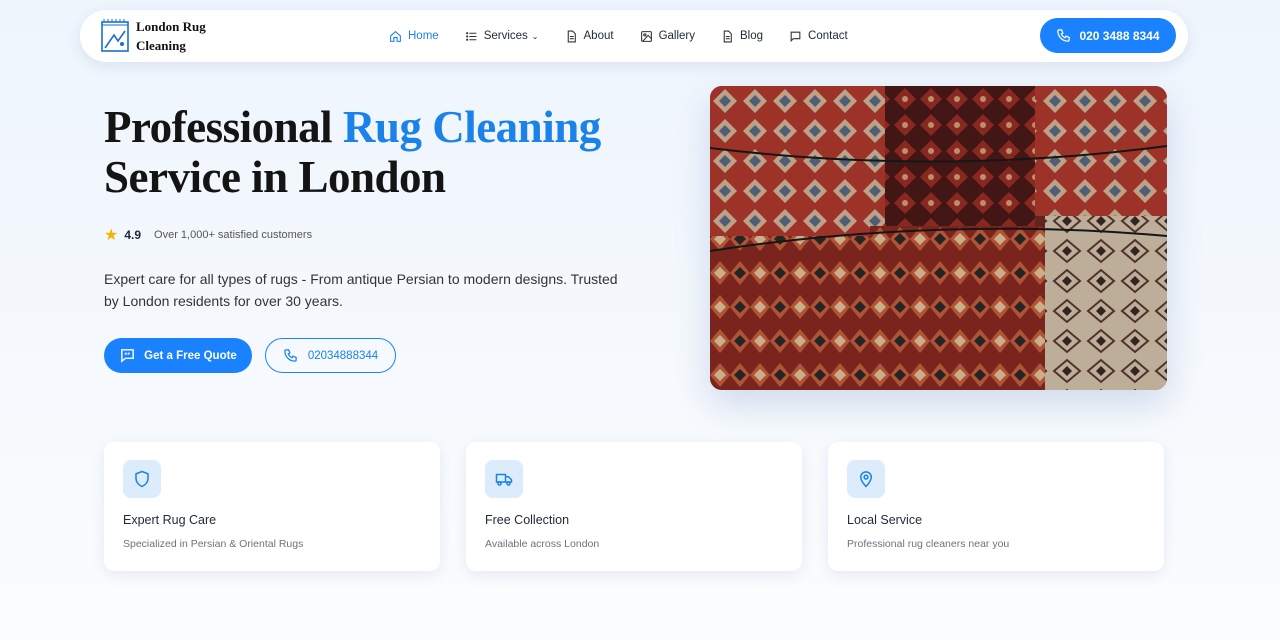 The image size is (1280, 640). I want to click on nav-item-about: About, so click(589, 36).